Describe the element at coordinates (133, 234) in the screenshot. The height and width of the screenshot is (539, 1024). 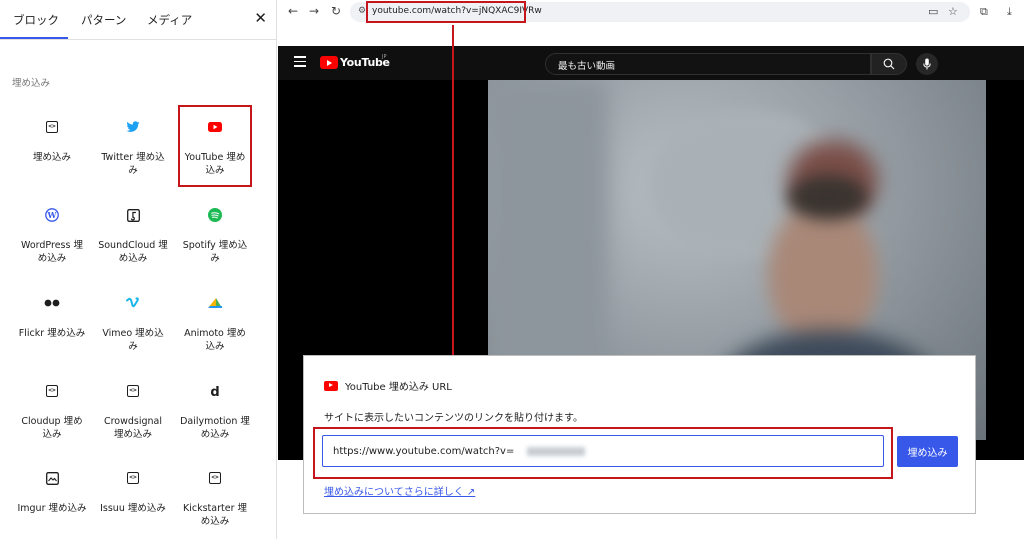
I see `block-soundcloud: SoundCloud 埋め込み` at that location.